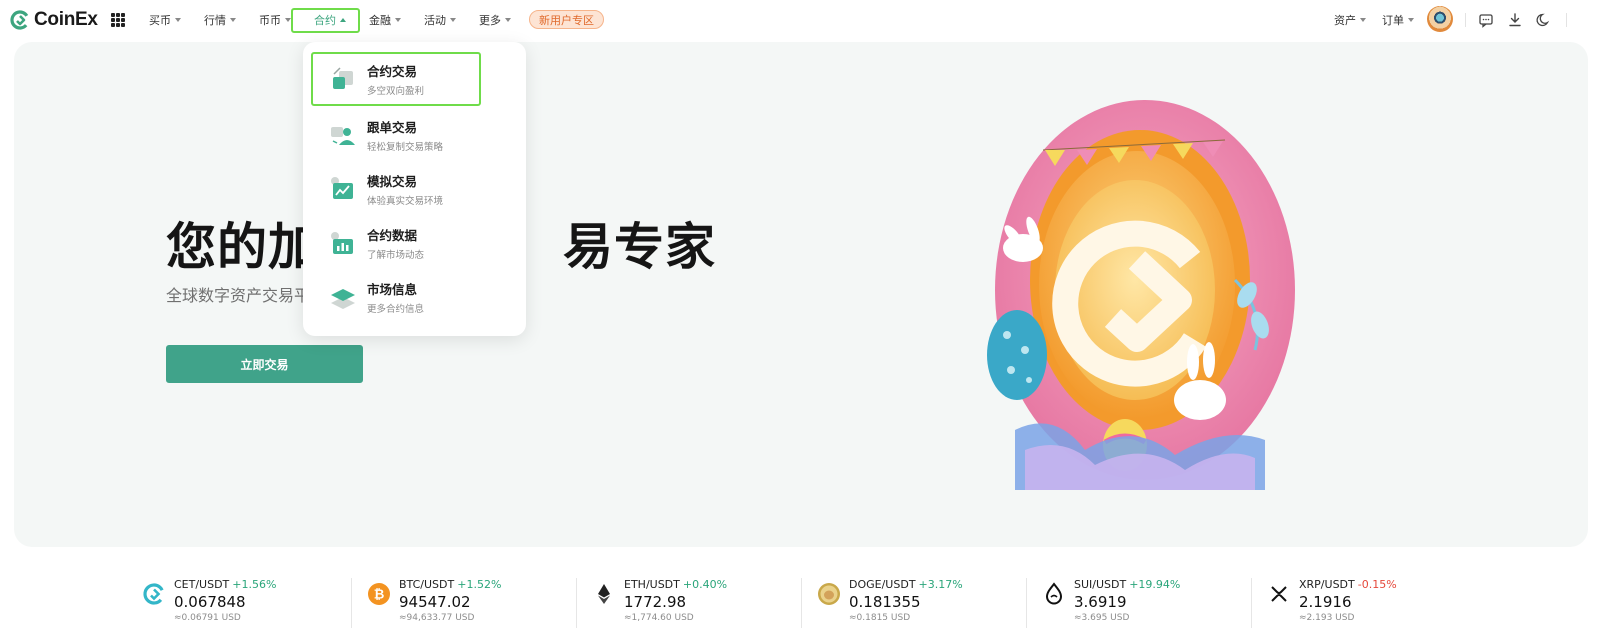 This screenshot has height=640, width=1600. Describe the element at coordinates (343, 78) in the screenshot. I see `futures-icon` at that location.